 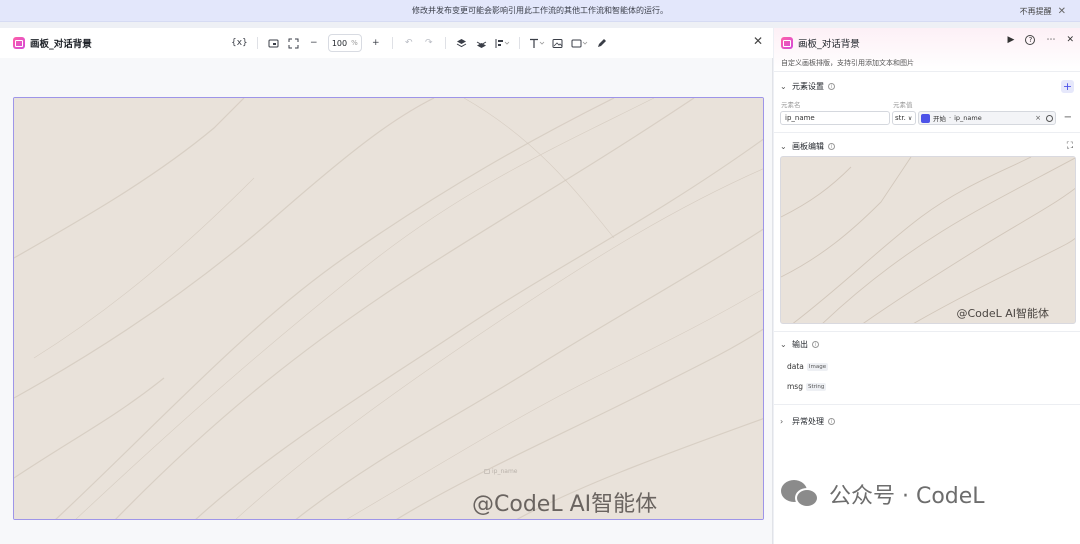 I want to click on close-icon: ✕, so click(x=1062, y=11).